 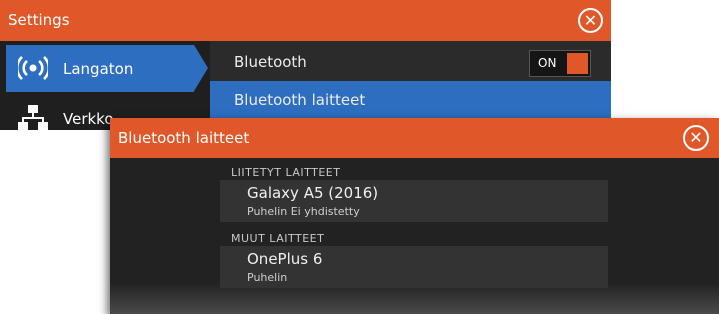 I want to click on settings-close-icon: ✕, so click(x=590, y=20).